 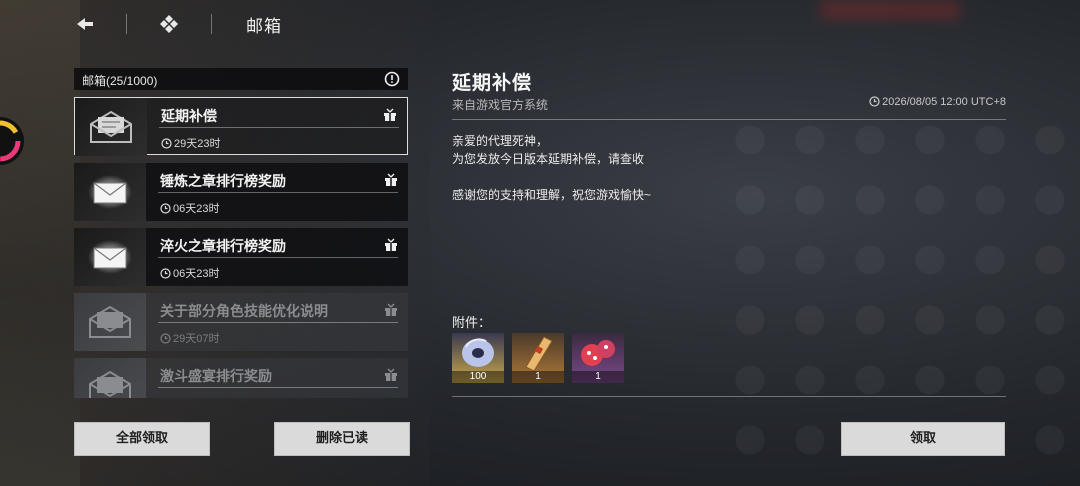 I want to click on attachments-label: 附件：, so click(x=472, y=322).